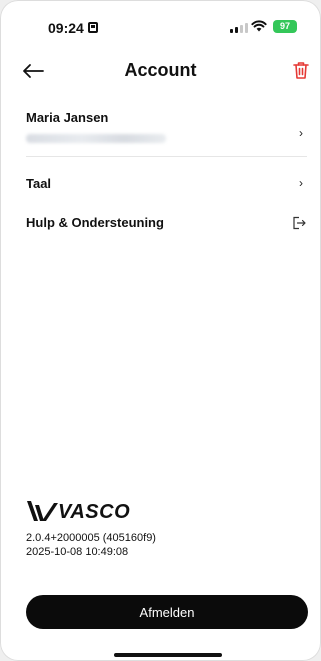 The height and width of the screenshot is (661, 321). Describe the element at coordinates (299, 223) in the screenshot. I see `external-exit-icon` at that location.